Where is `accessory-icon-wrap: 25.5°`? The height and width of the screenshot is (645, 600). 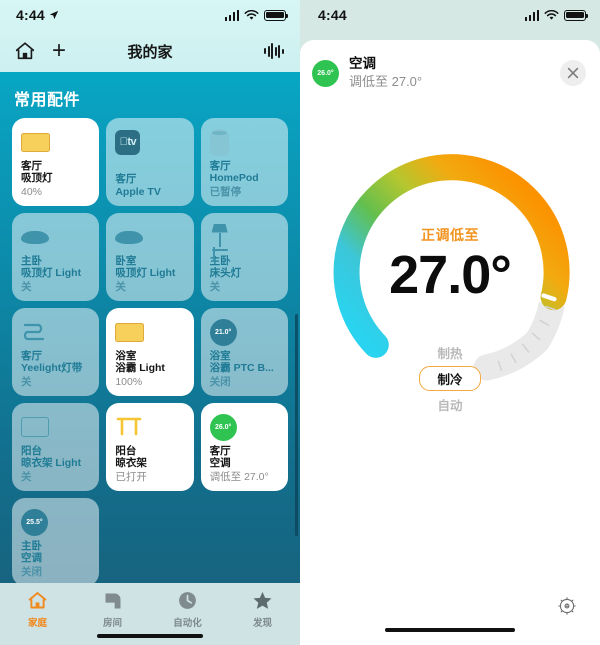
accessory-icon-wrap: 25.5° is located at coordinates (55, 522).